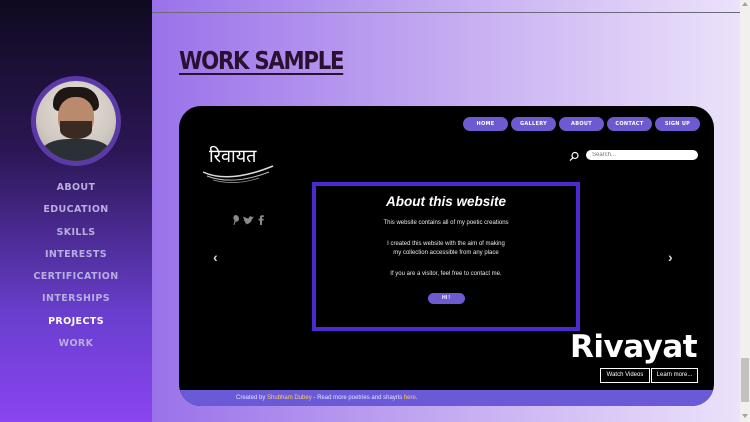  Describe the element at coordinates (357, 398) in the screenshot. I see `footer-middle: - Read more poetries and shayris` at that location.